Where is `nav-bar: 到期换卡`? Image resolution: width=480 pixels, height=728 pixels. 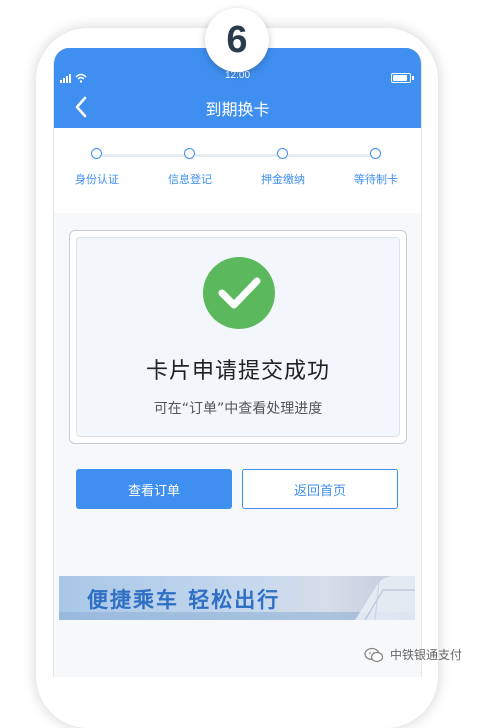
nav-bar: 到期换卡 is located at coordinates (237, 107).